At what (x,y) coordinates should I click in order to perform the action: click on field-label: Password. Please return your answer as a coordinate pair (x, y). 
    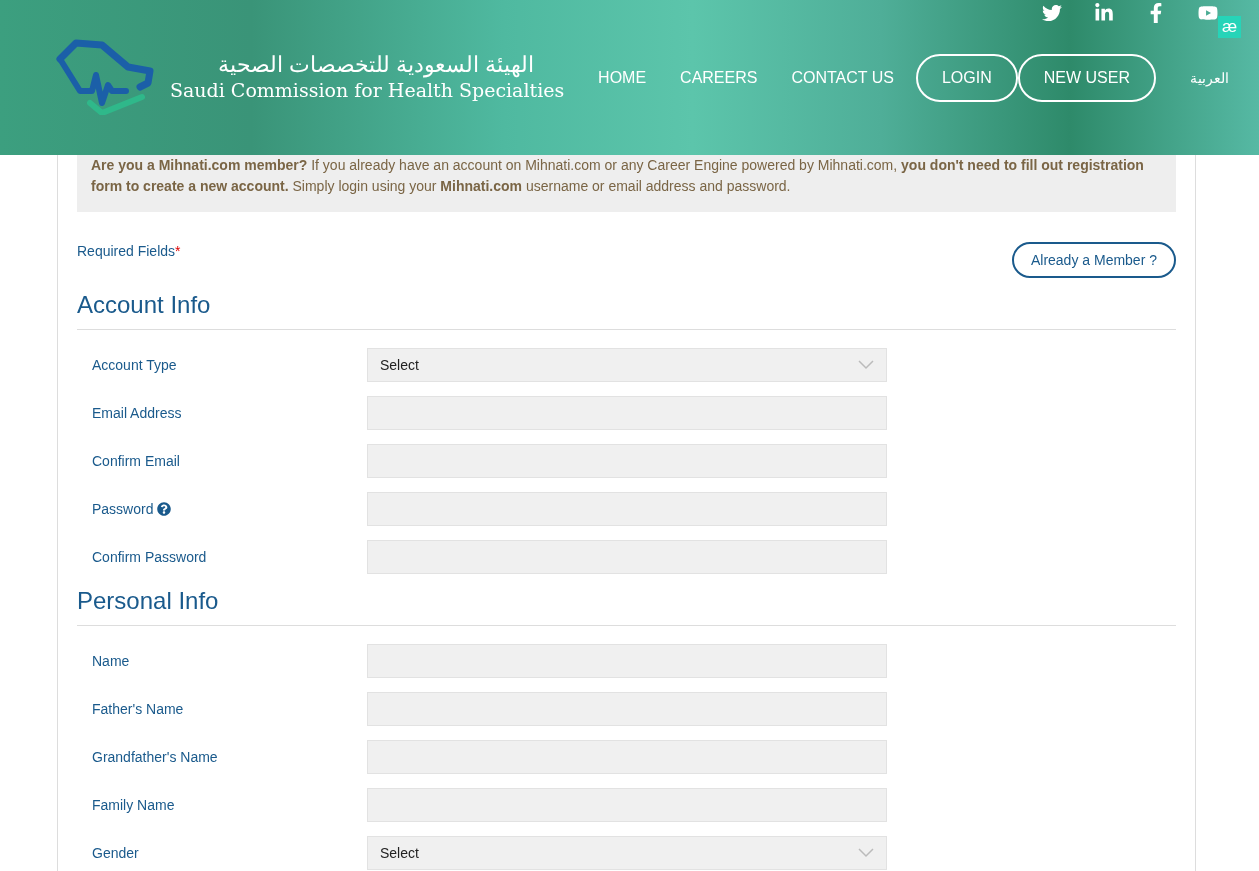
    Looking at the image, I should click on (123, 509).